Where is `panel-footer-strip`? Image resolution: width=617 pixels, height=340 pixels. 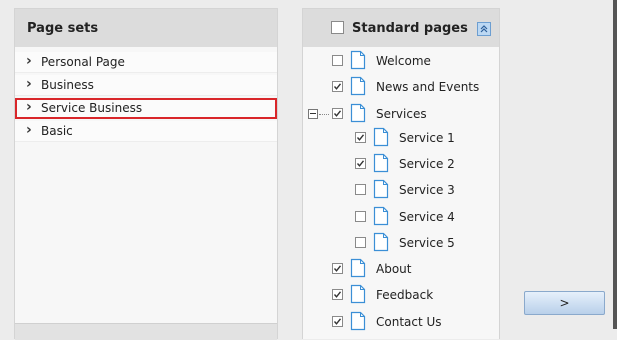 panel-footer-strip is located at coordinates (146, 331).